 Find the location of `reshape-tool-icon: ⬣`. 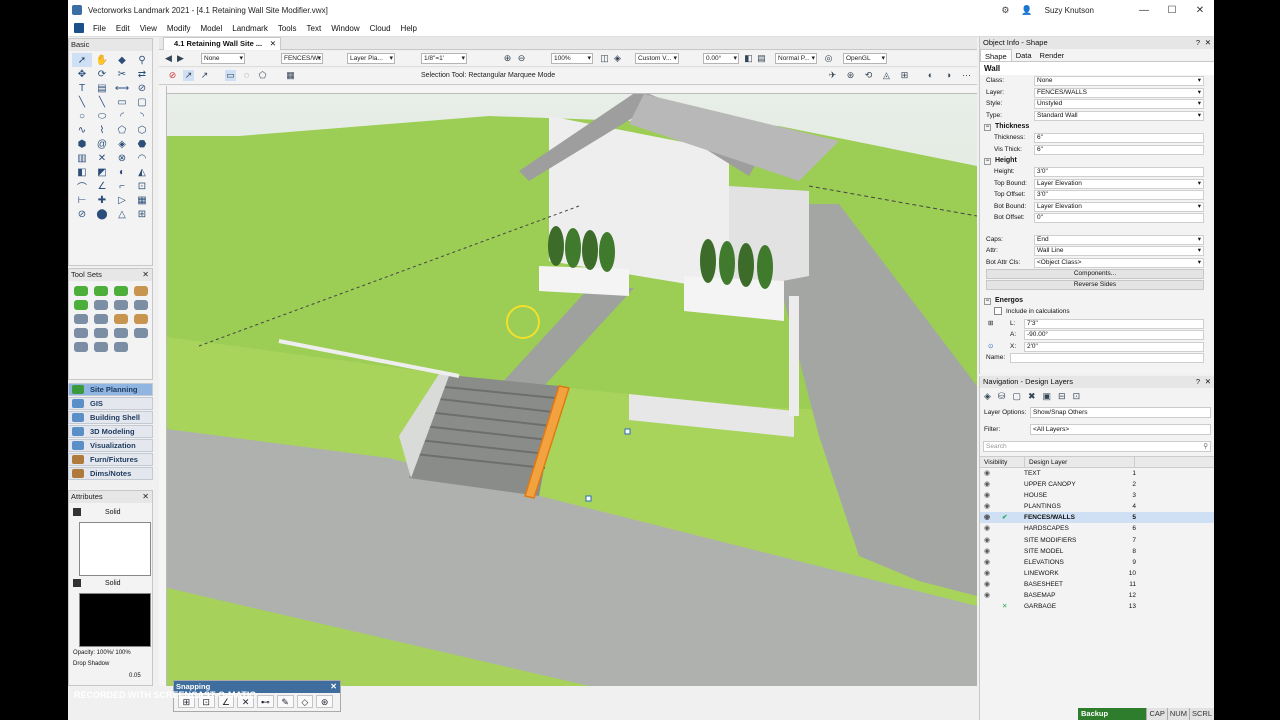

reshape-tool-icon: ⬣ is located at coordinates (142, 144).